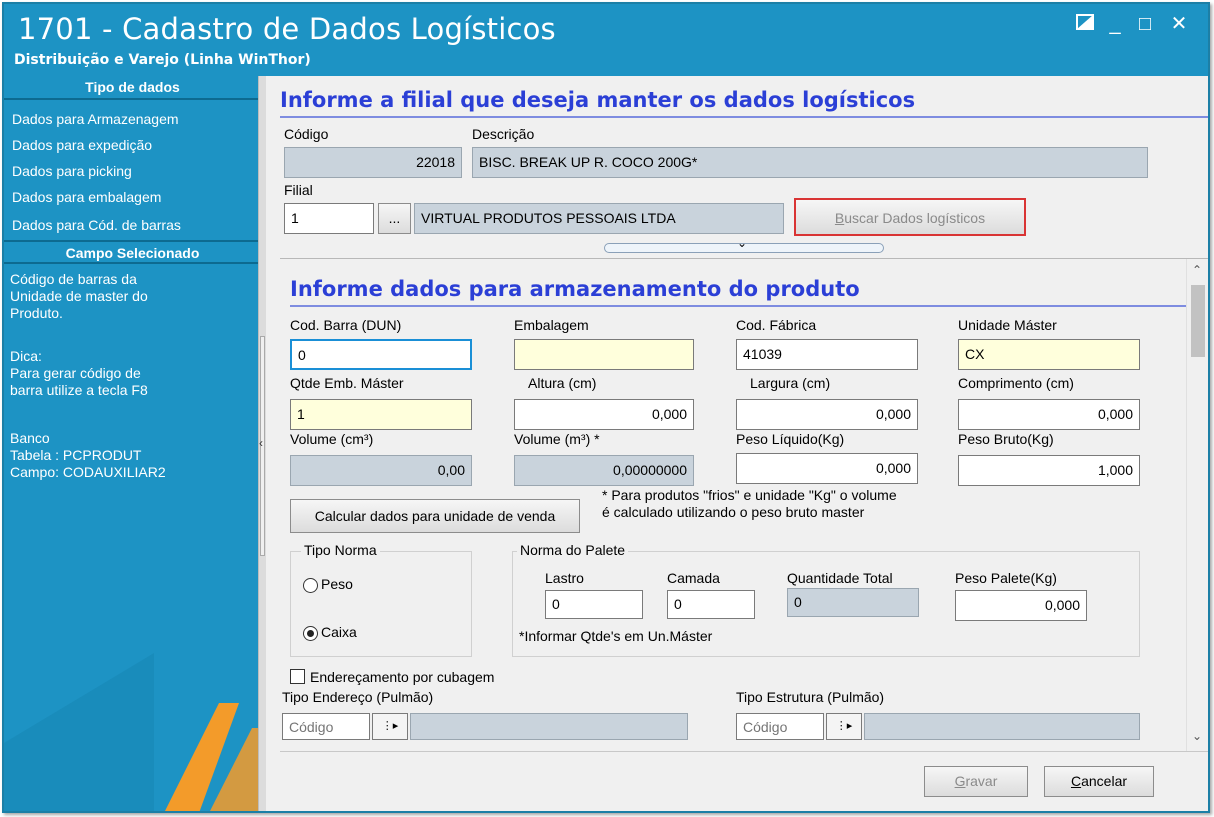  What do you see at coordinates (373, 162) in the screenshot?
I see `codigo-field: 22018` at bounding box center [373, 162].